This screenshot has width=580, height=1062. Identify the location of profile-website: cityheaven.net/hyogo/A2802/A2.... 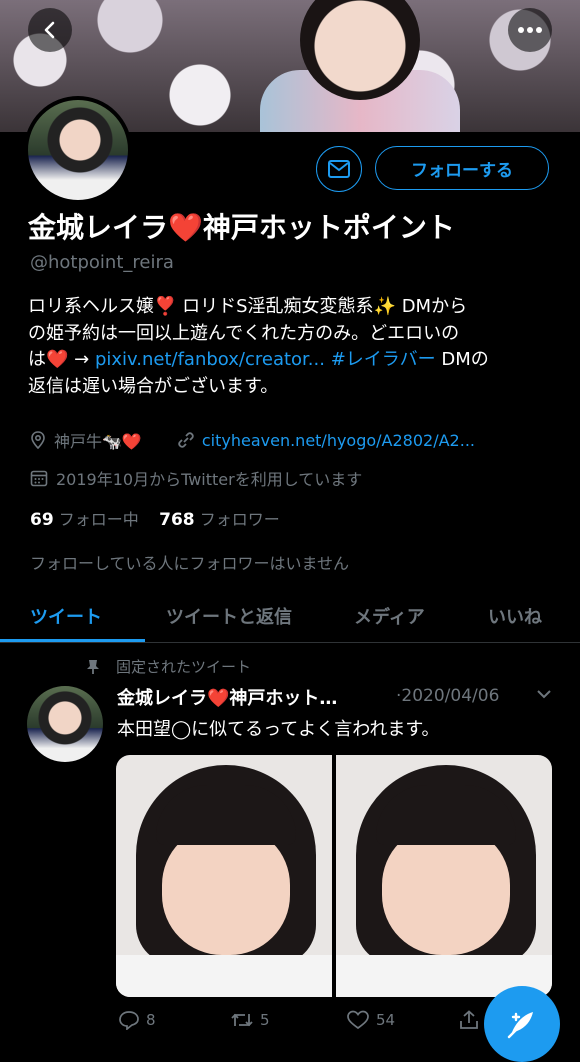
(338, 440).